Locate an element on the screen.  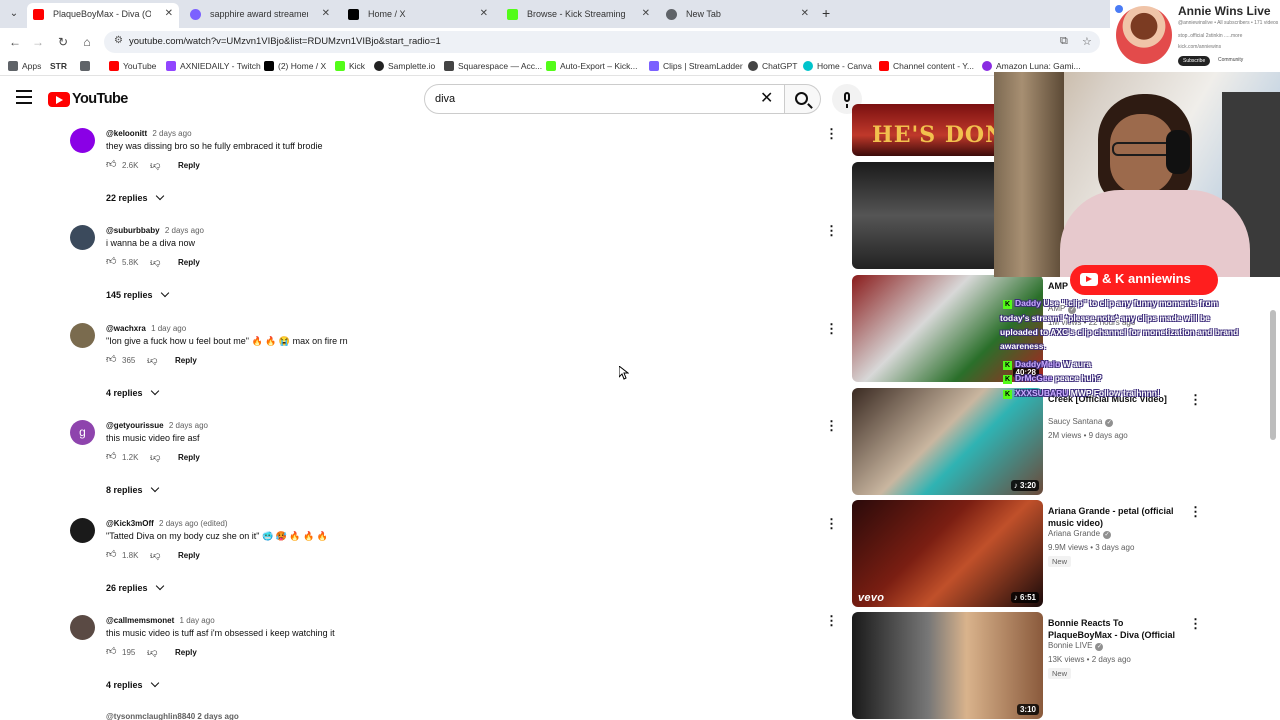
view-replies-button: 8 replies is located at coordinates (132, 489).